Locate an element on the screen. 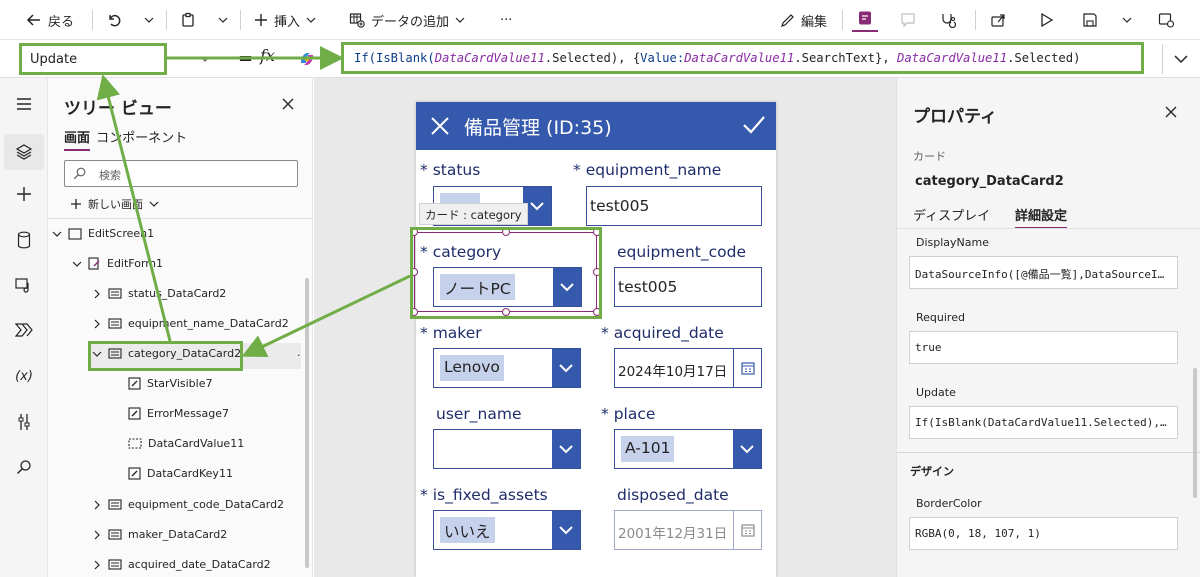 The image size is (1200, 577). annotation-arrows is located at coordinates (253, 202).